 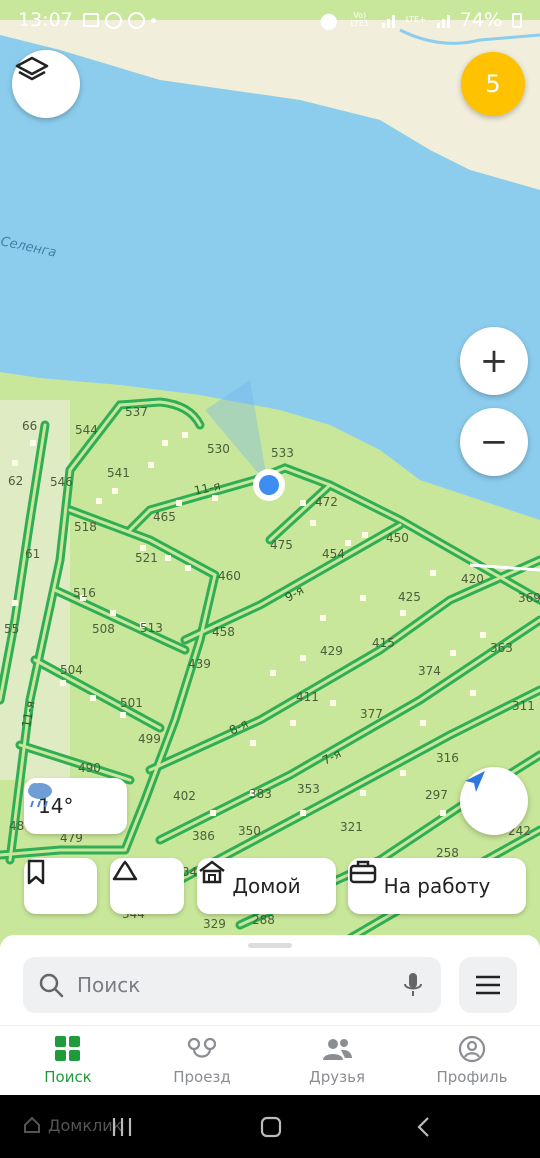 I want to click on svg-text: 504, so click(x=71, y=670).